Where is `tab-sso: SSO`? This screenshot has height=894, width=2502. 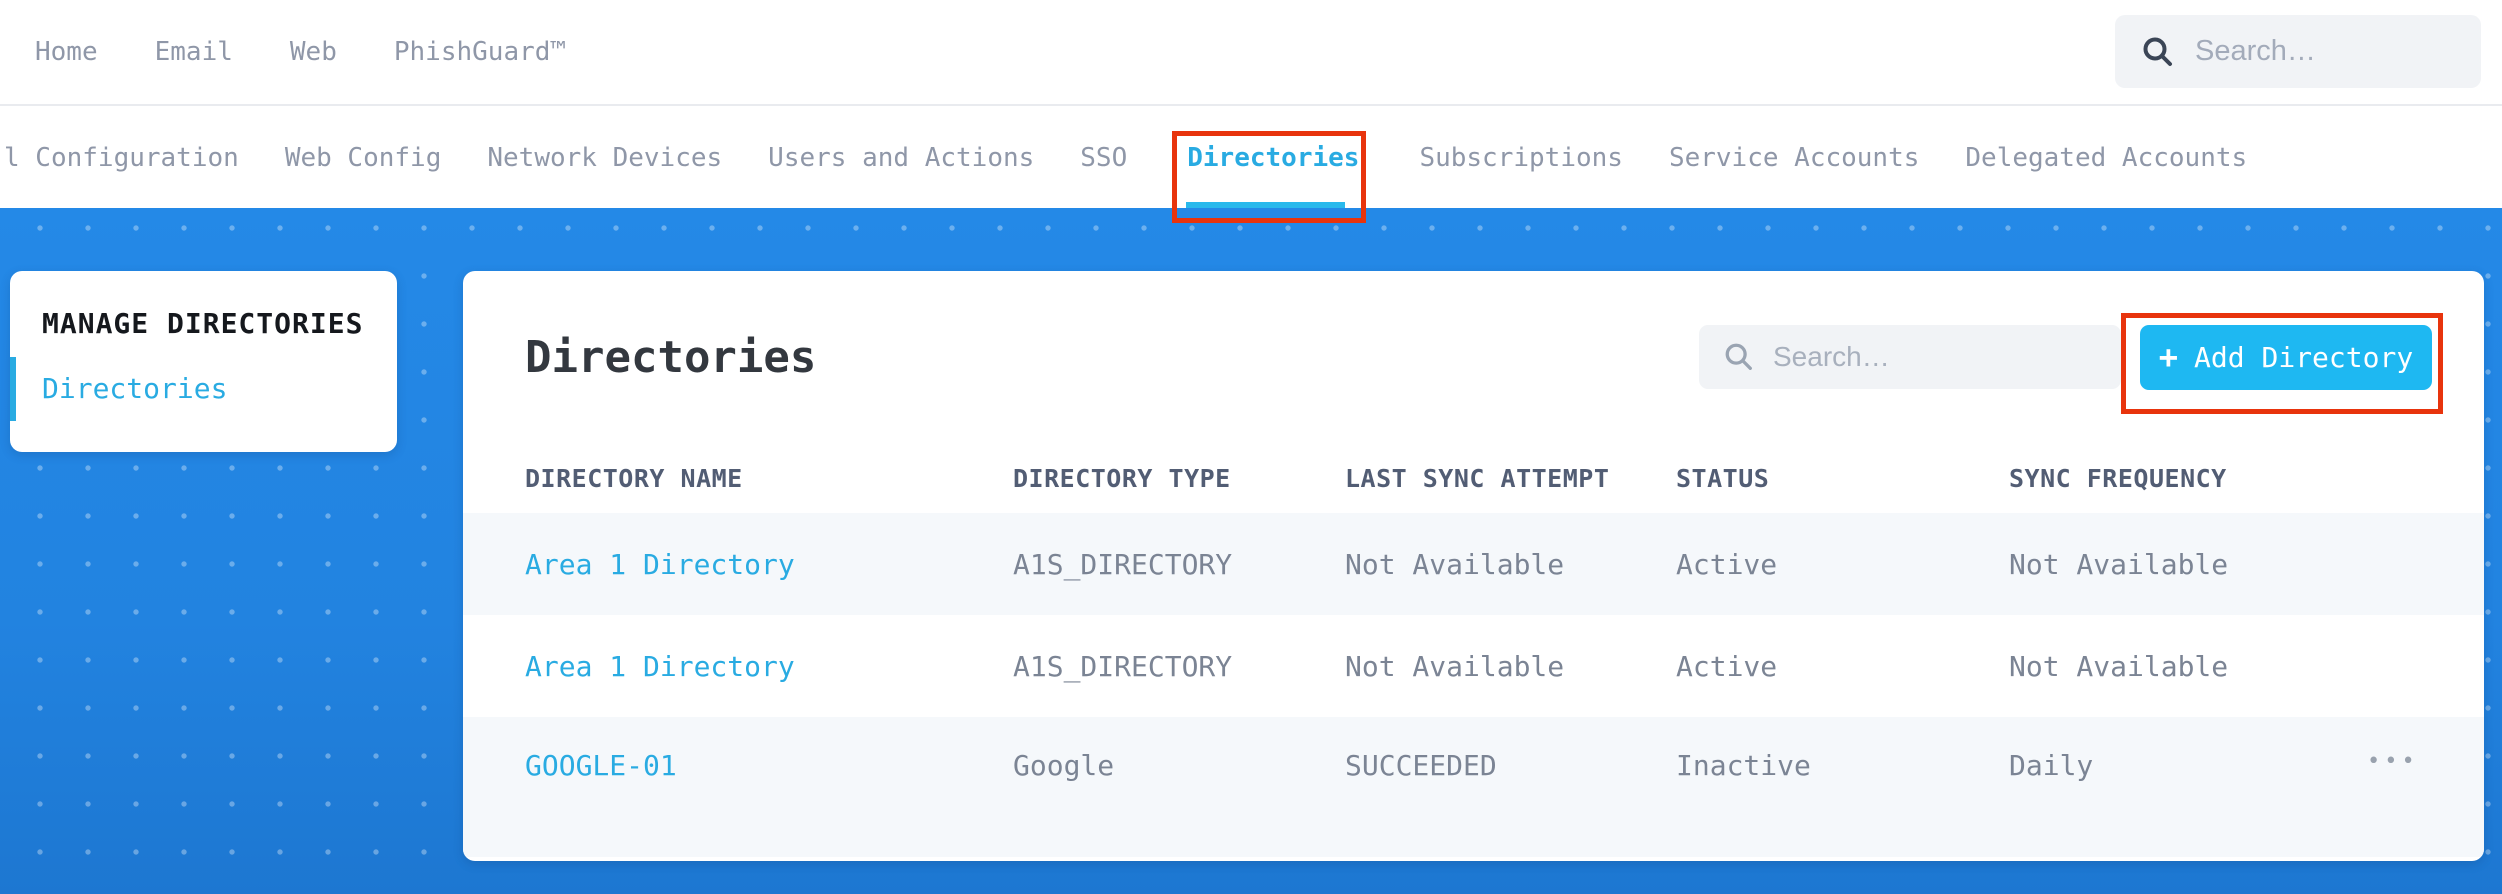 tab-sso: SSO is located at coordinates (1103, 158).